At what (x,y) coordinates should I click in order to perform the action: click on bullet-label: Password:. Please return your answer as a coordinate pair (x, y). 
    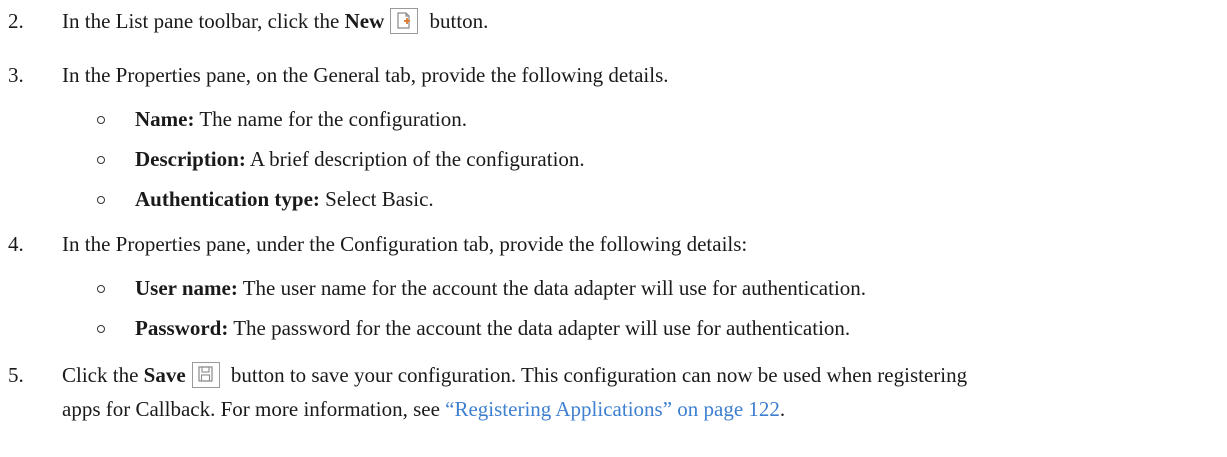
    Looking at the image, I should click on (182, 328).